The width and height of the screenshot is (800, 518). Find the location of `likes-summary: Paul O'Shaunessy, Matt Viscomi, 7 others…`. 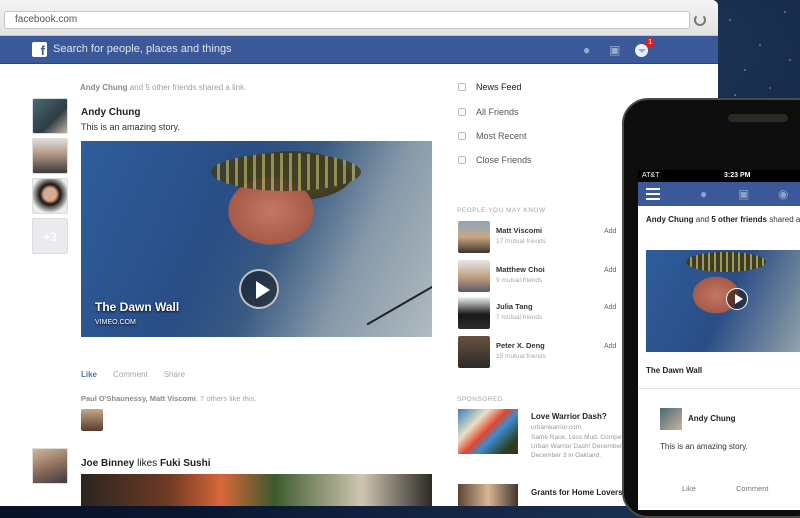

likes-summary: Paul O'Shaunessy, Matt Viscomi, 7 others… is located at coordinates (168, 398).